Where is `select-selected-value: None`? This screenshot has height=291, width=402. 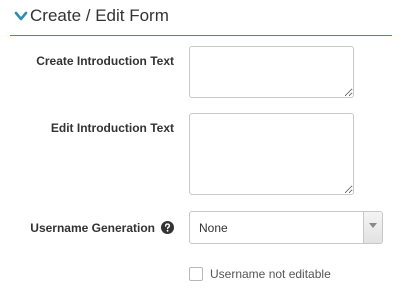
select-selected-value: None is located at coordinates (213, 228).